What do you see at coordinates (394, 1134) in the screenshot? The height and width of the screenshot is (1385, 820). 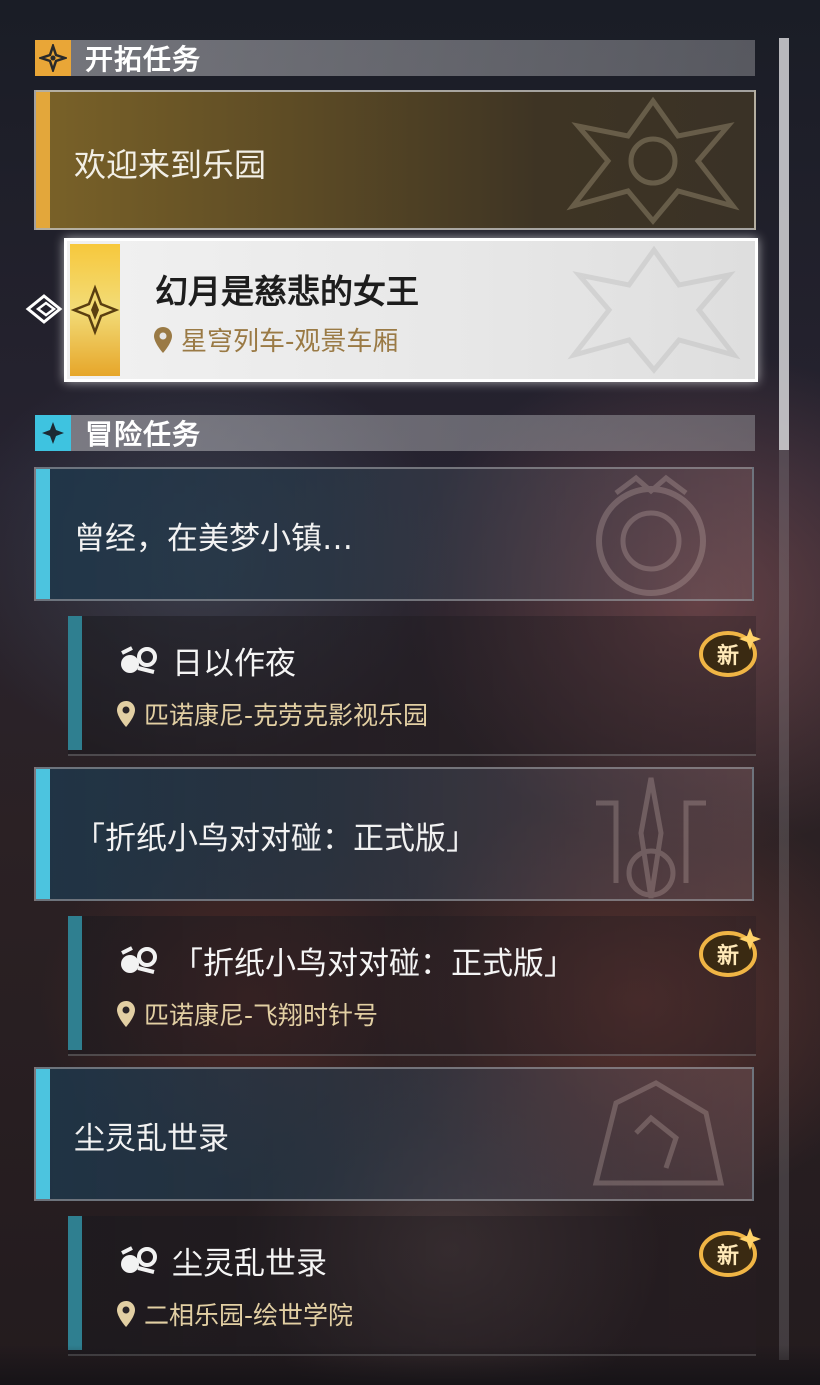 I see `adventure-quest-group: 尘灵乱世录` at bounding box center [394, 1134].